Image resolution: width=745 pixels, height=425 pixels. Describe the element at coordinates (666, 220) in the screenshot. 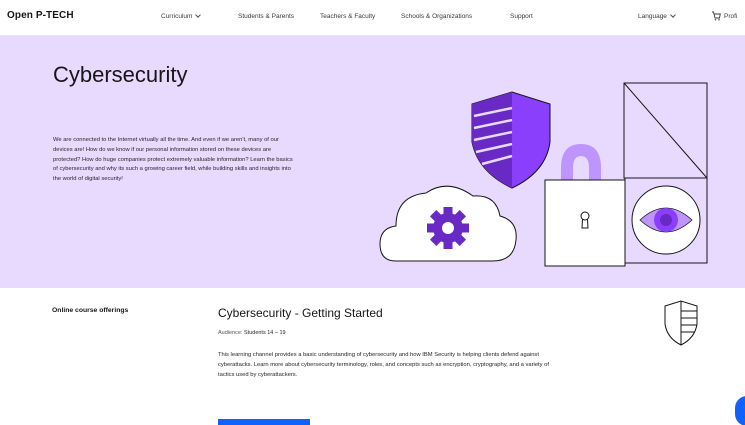

I see `eye-icon` at that location.